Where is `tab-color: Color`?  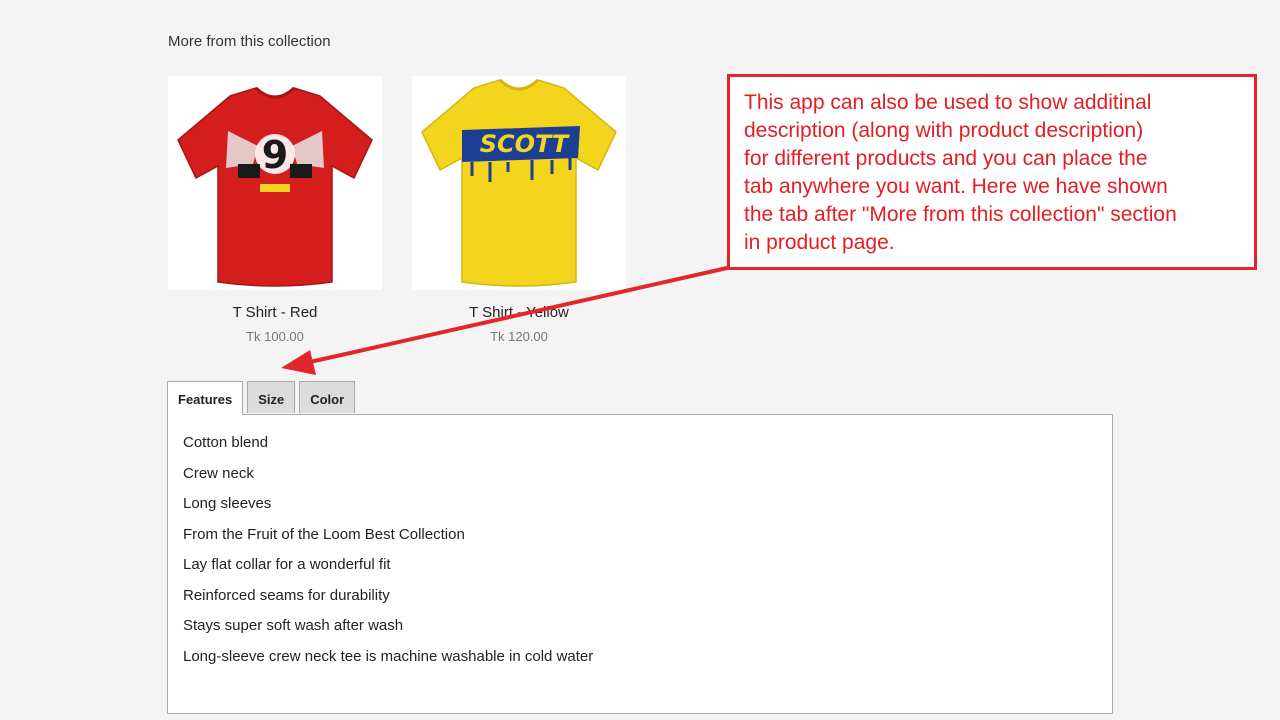 tab-color: Color is located at coordinates (327, 397).